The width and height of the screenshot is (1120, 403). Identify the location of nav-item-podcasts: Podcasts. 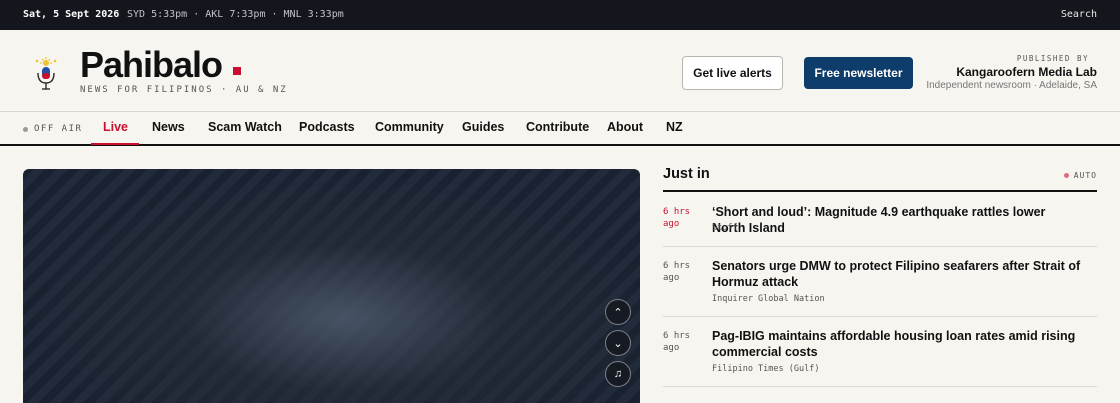
(327, 127).